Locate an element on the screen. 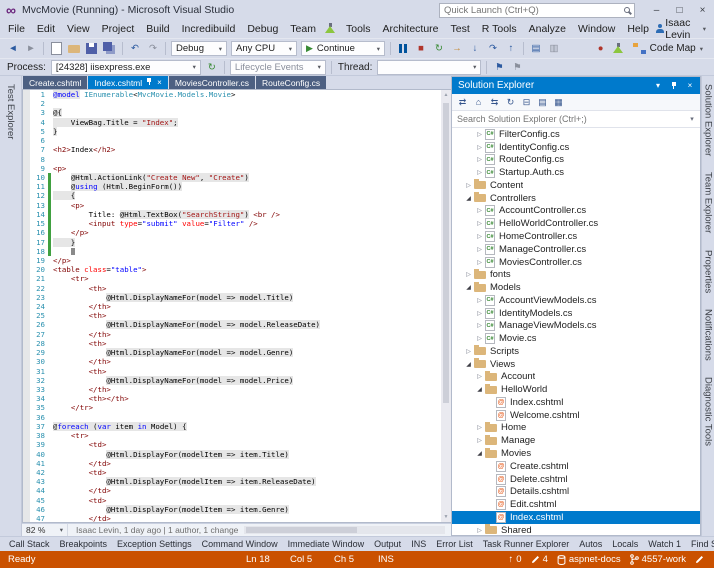 This screenshot has width=714, height=568. bottom-tab-watch-1: Watch 1 is located at coordinates (664, 544).